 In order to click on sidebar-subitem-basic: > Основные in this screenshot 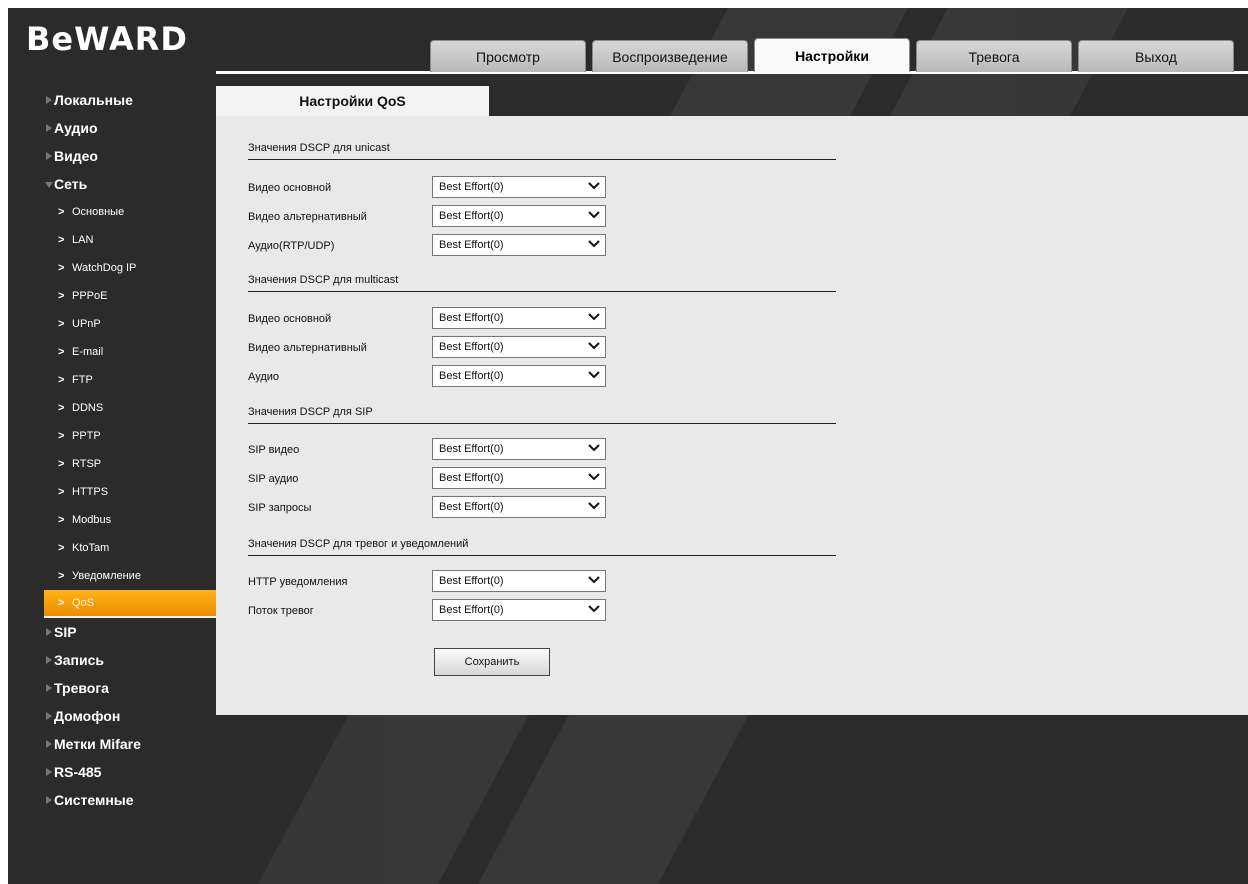, I will do `click(112, 212)`.